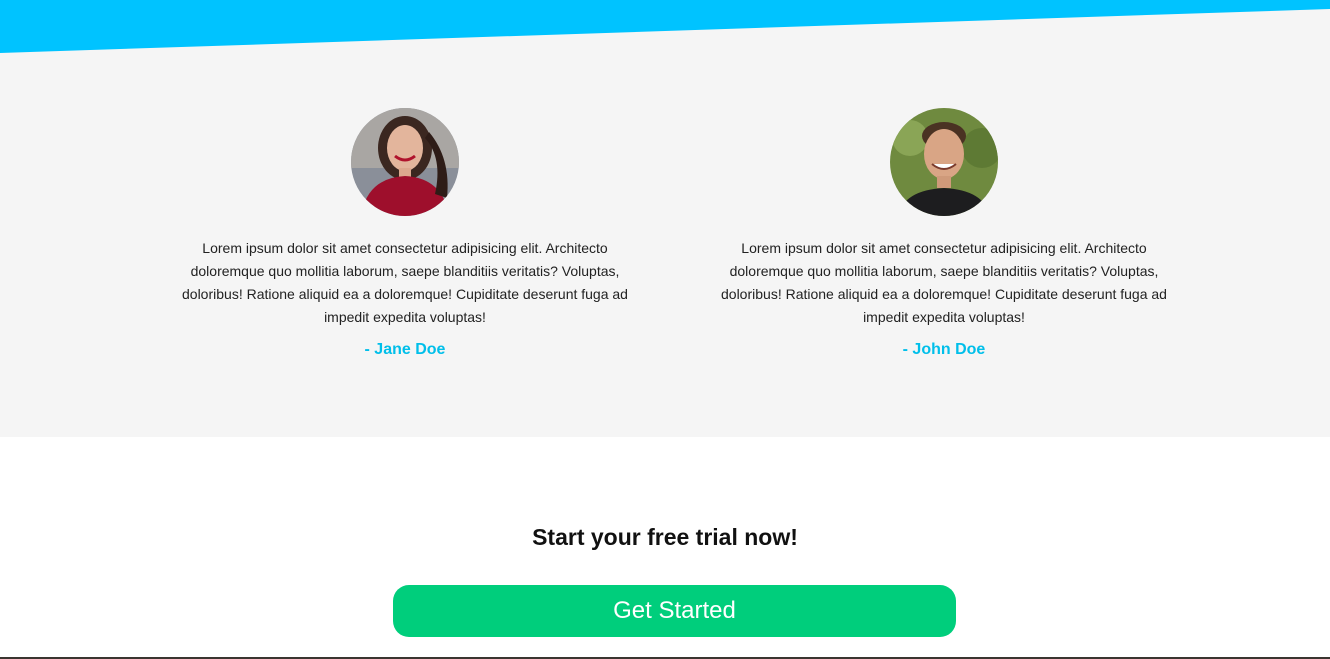 The image size is (1330, 659). What do you see at coordinates (665, 26) in the screenshot?
I see `header-accent-band` at bounding box center [665, 26].